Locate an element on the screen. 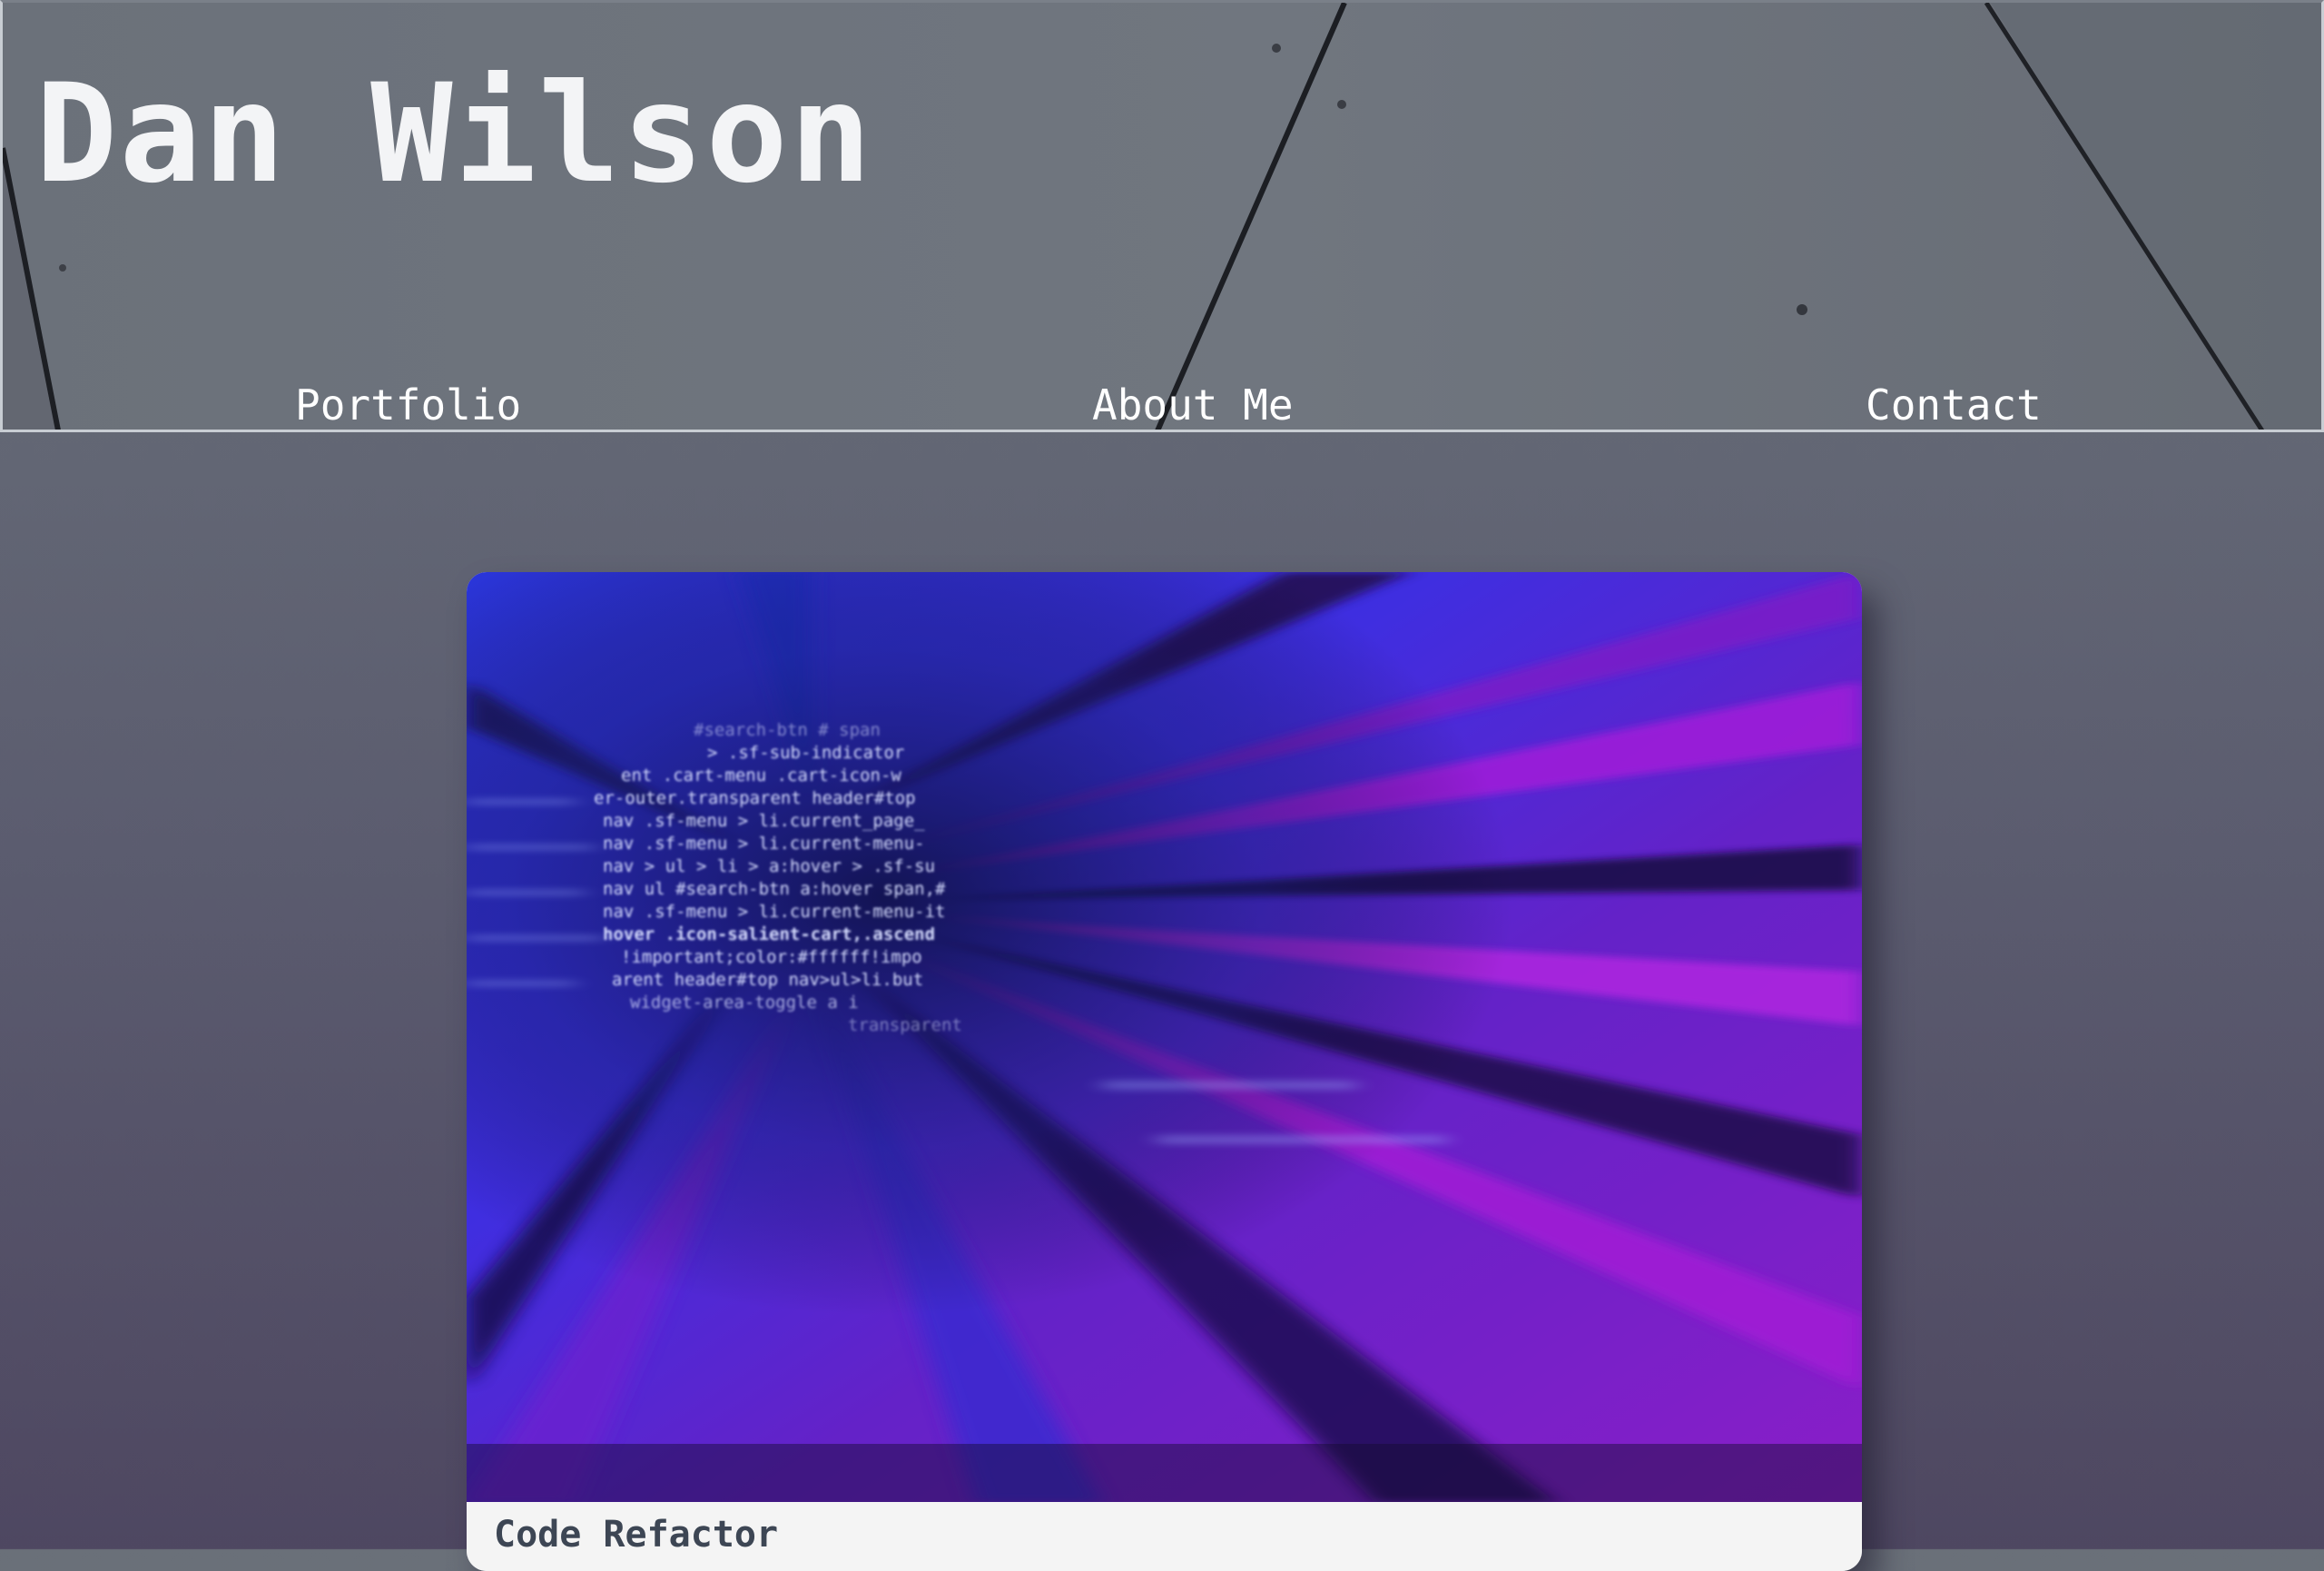  site-title: Dan Wilson is located at coordinates (454, 134).